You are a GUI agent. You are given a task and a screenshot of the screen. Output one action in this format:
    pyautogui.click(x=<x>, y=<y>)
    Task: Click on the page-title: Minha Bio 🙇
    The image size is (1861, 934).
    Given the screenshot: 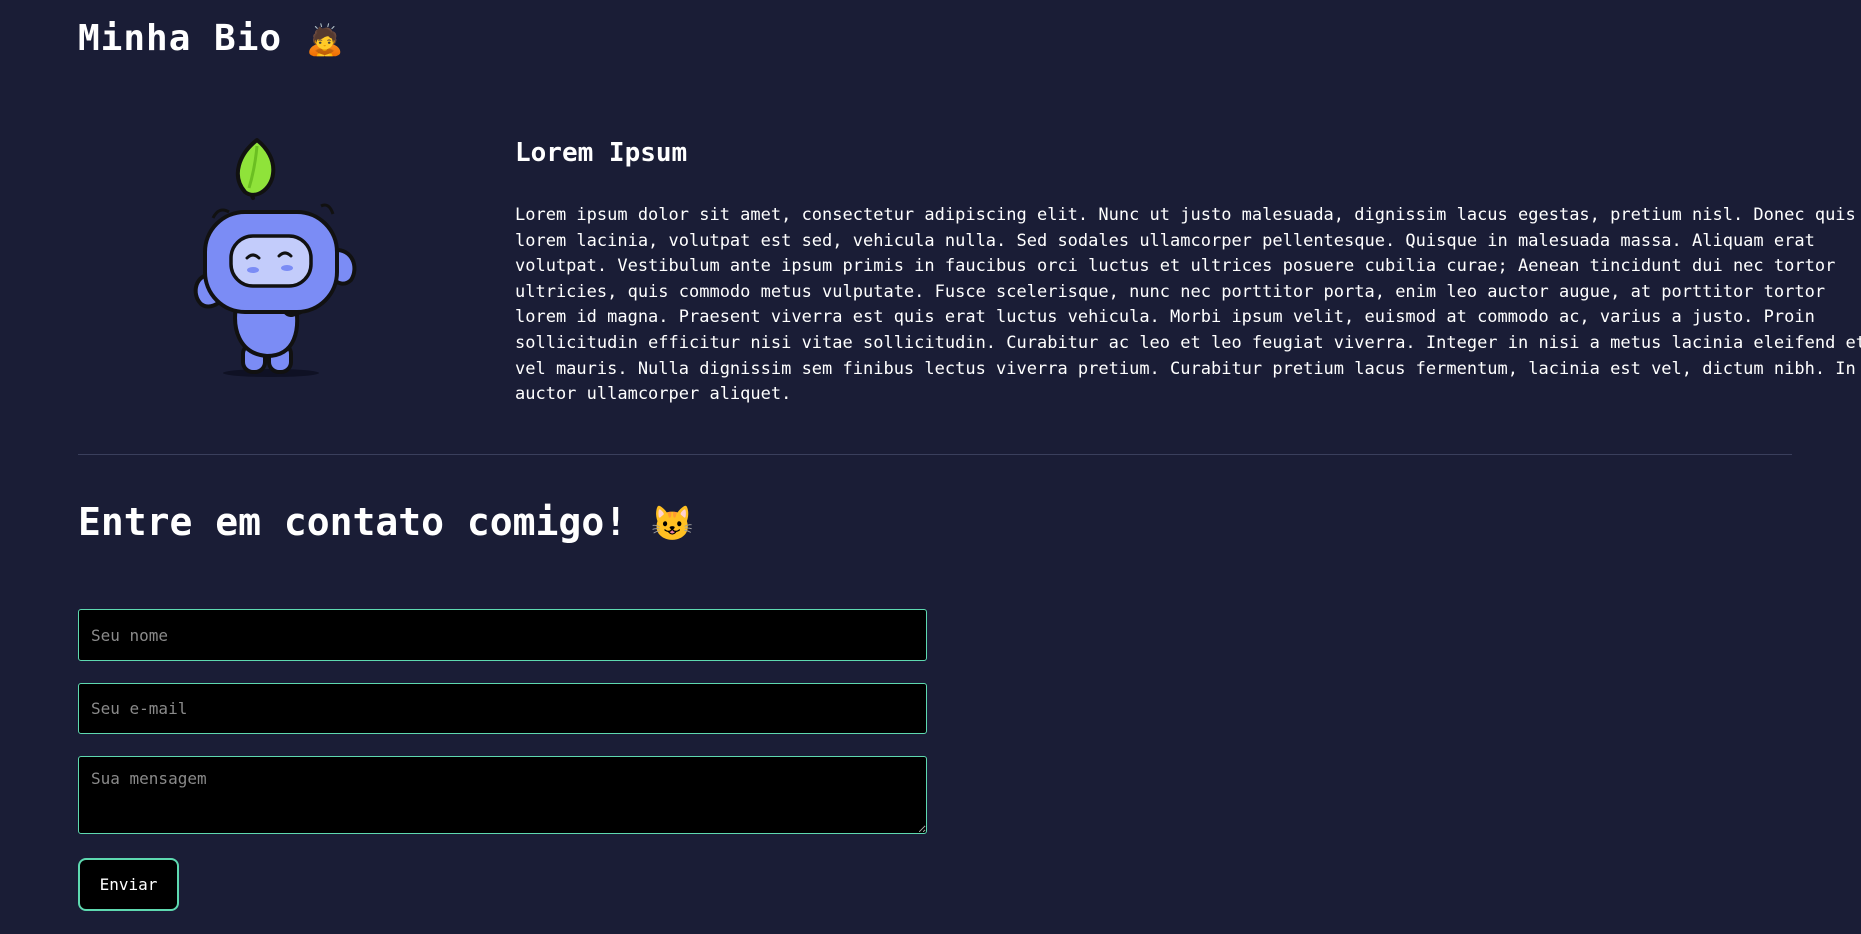 What is the action you would take?
    pyautogui.click(x=211, y=38)
    